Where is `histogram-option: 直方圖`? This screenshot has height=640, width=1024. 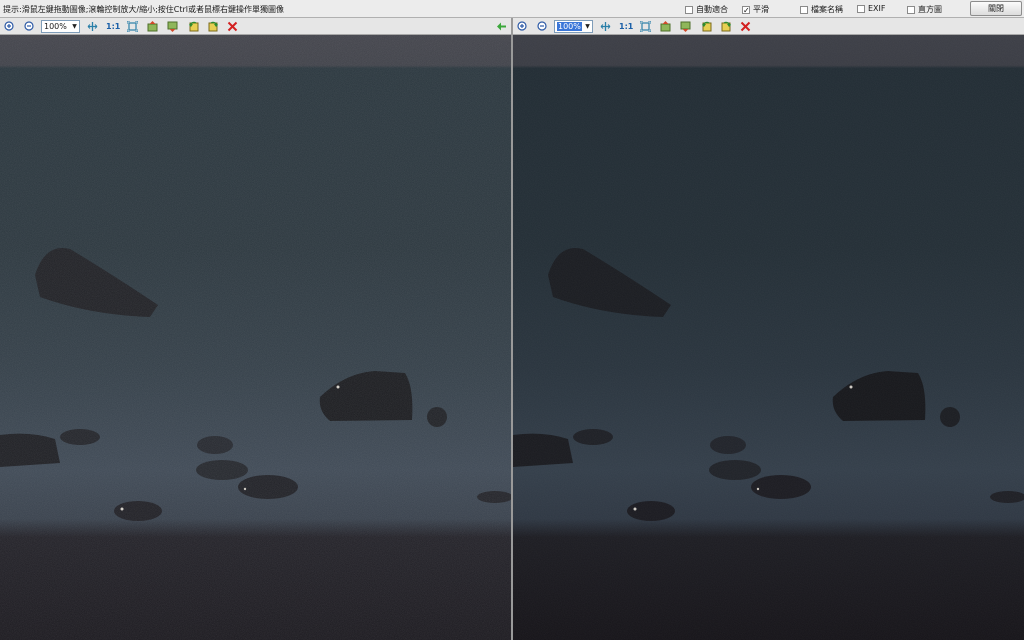
histogram-option: 直方圖 is located at coordinates (924, 9).